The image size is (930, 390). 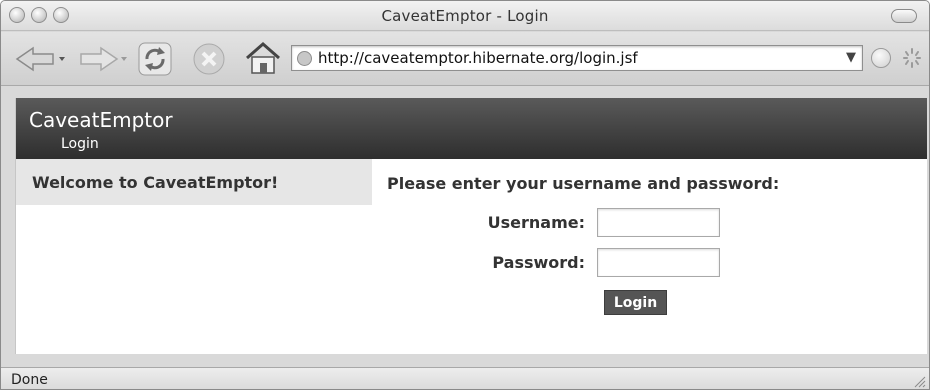 I want to click on status-bar: Done, so click(x=465, y=378).